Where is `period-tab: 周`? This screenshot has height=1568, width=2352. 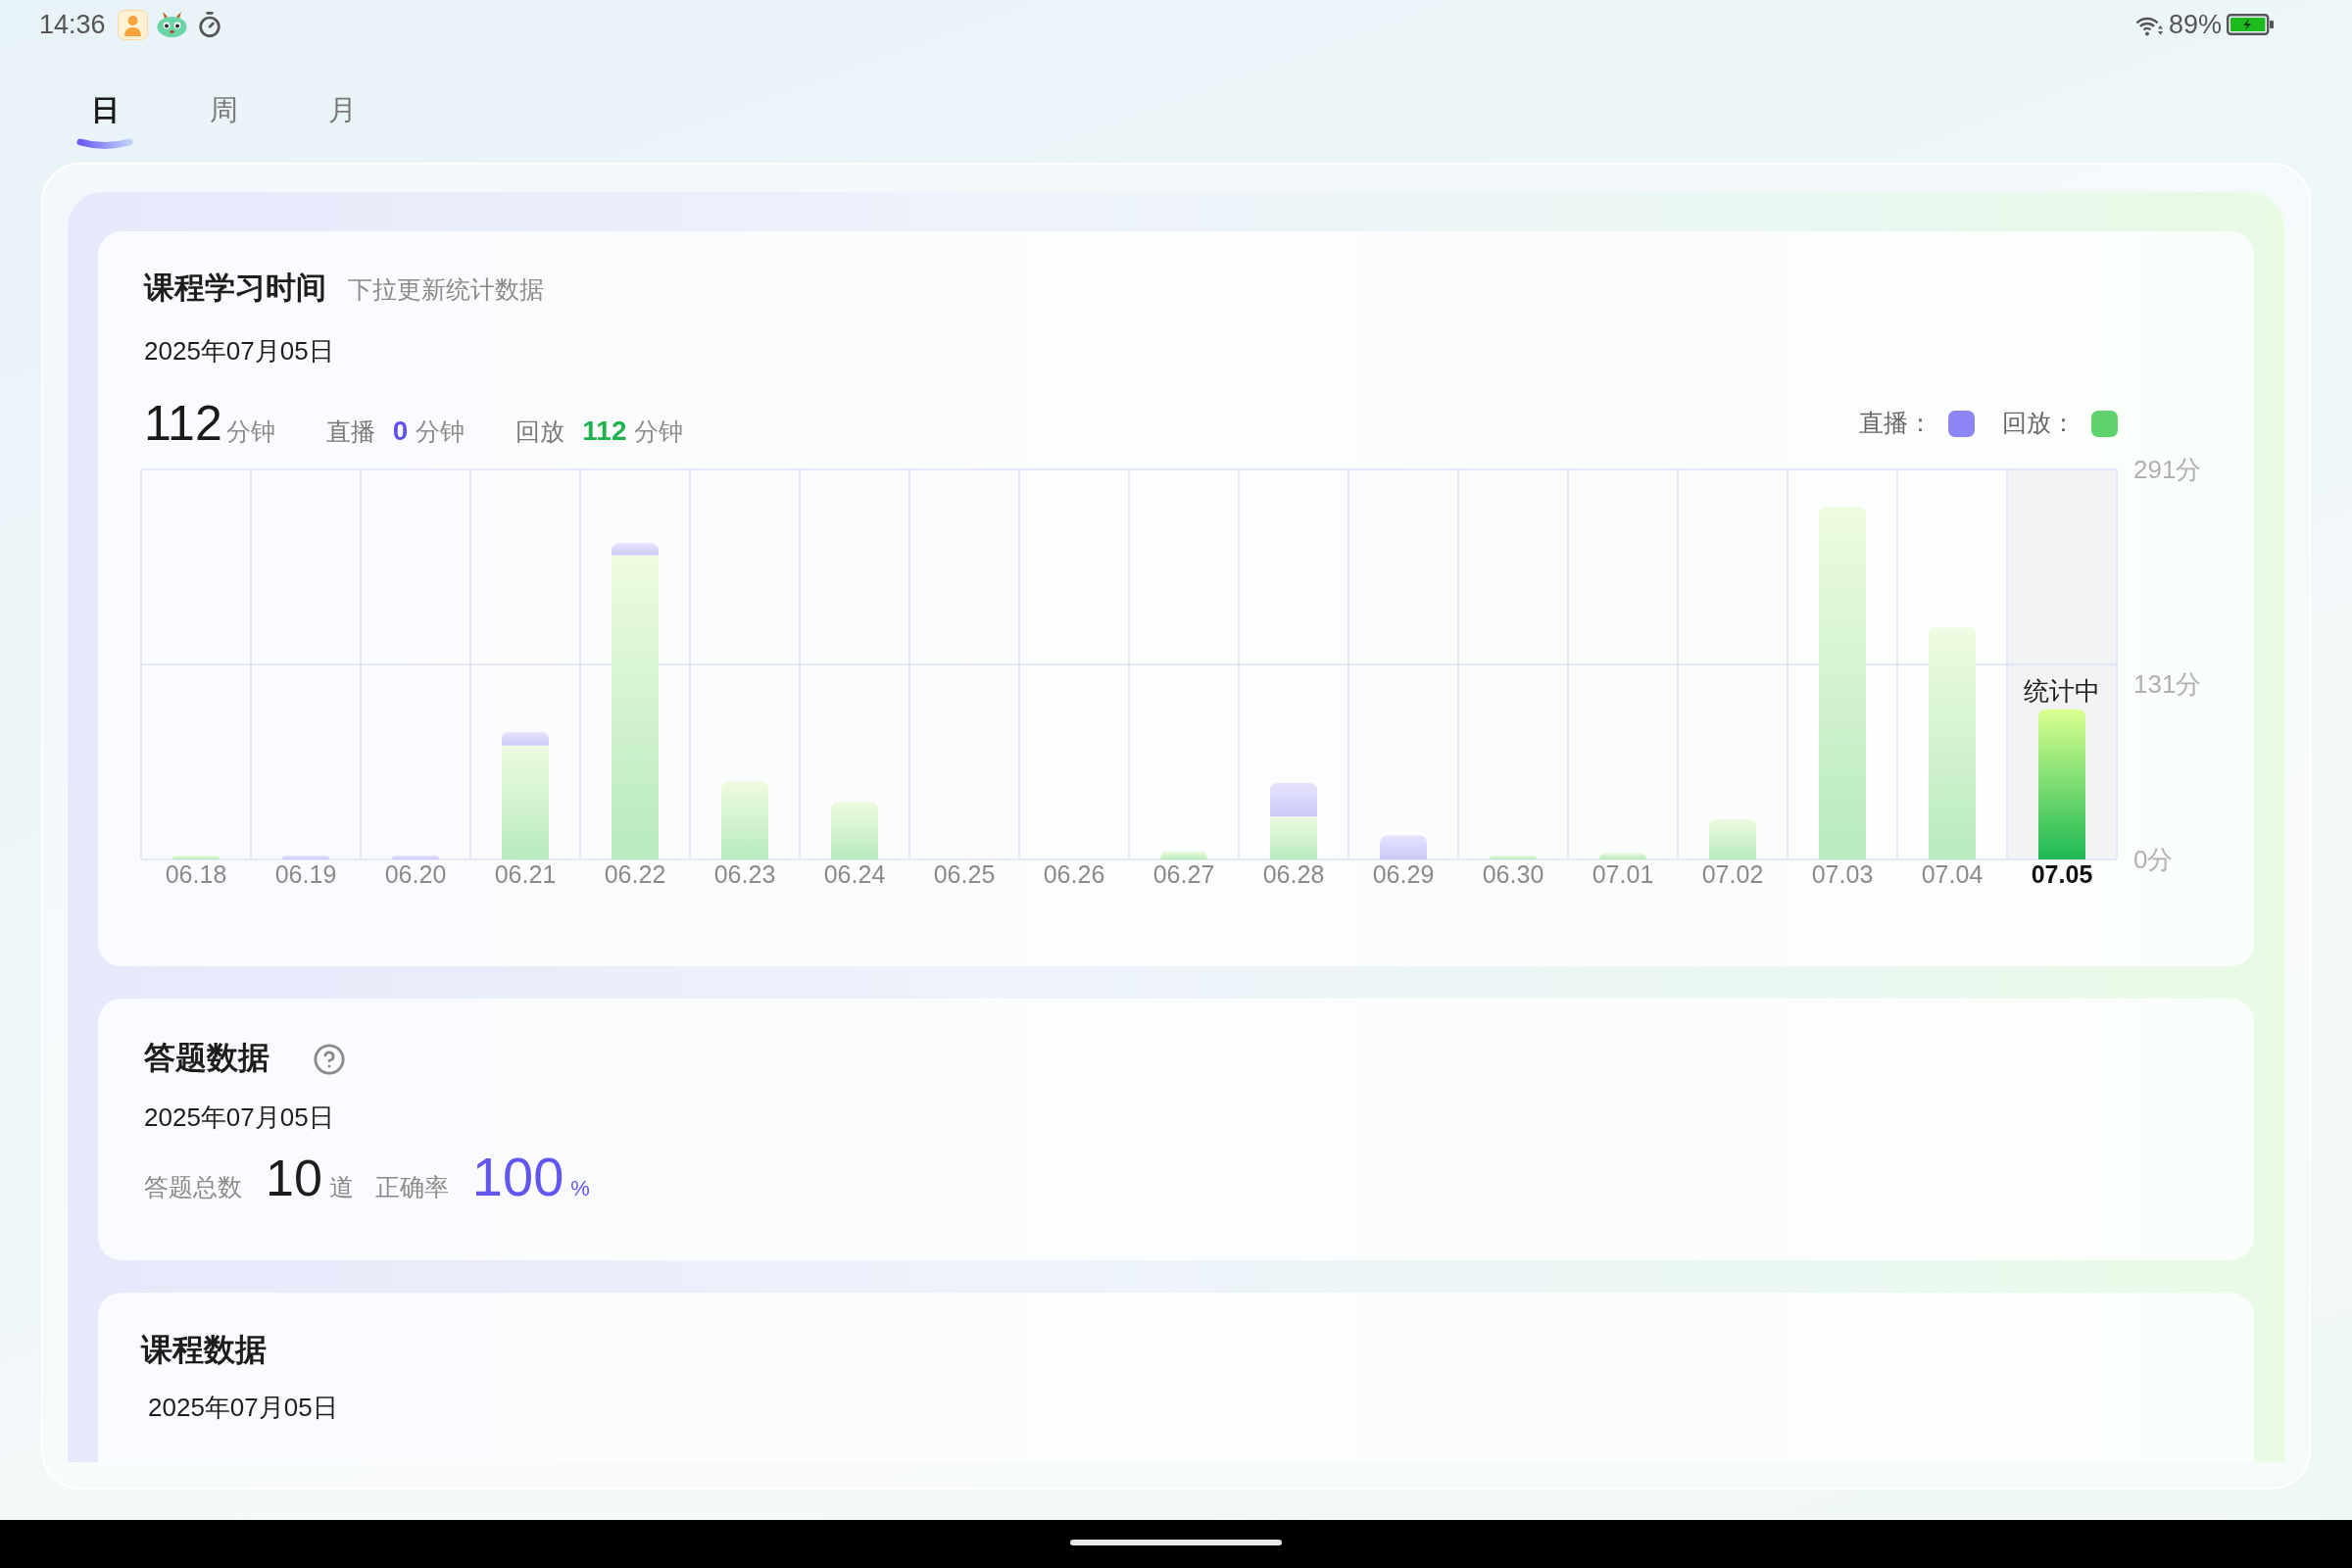
period-tab: 周 is located at coordinates (223, 121).